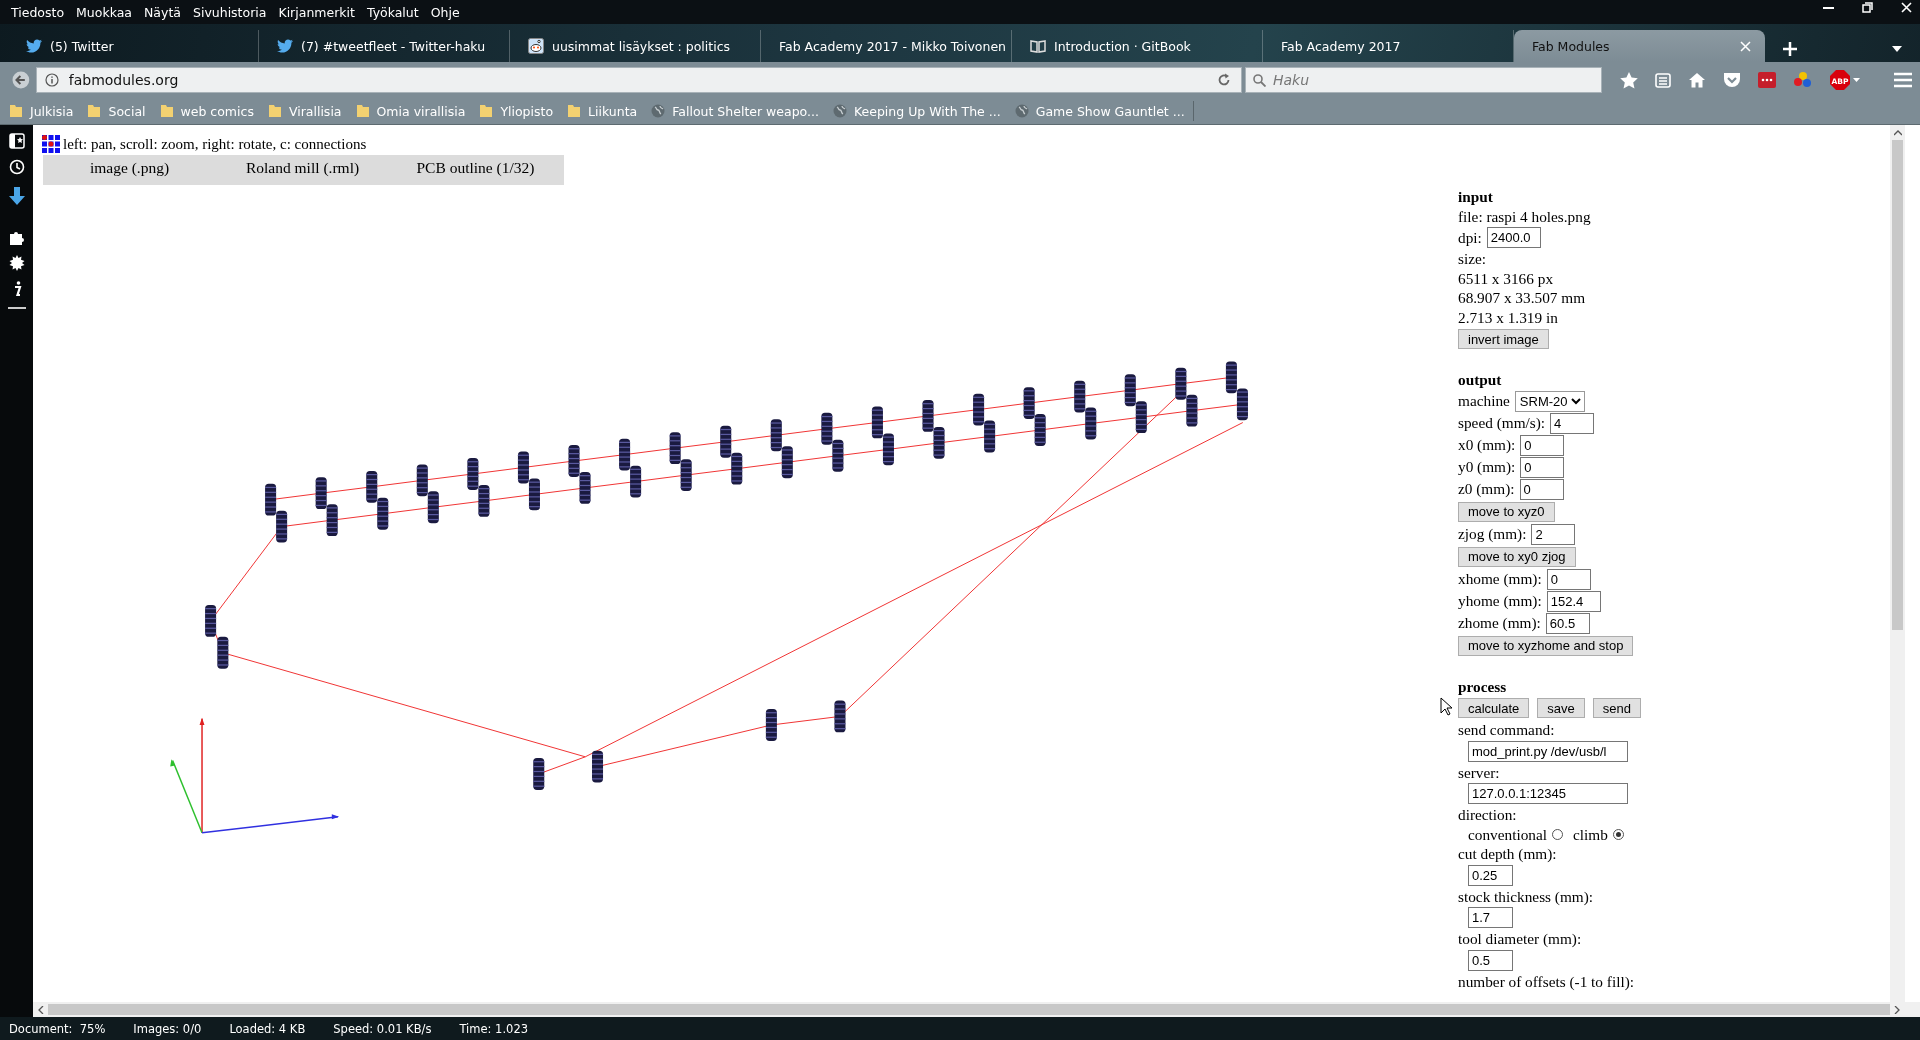 Image resolution: width=1920 pixels, height=1040 pixels. I want to click on label-text: file: raspi 4 holes.png, so click(1525, 216).